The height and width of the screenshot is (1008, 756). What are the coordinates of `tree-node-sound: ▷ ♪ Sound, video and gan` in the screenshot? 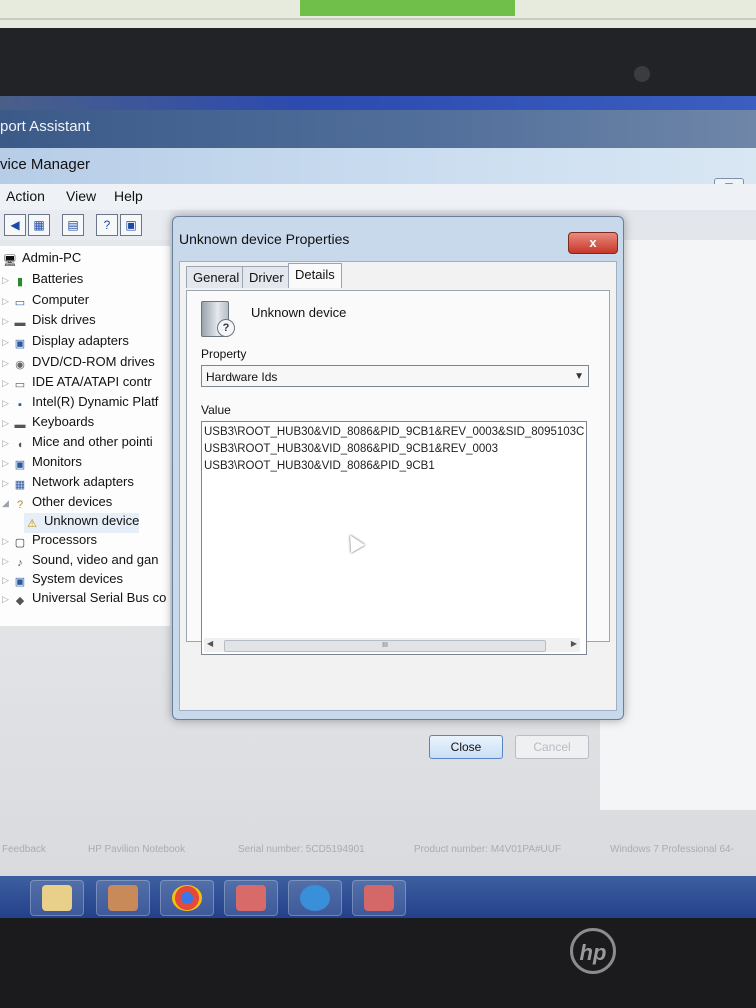 It's located at (80, 562).